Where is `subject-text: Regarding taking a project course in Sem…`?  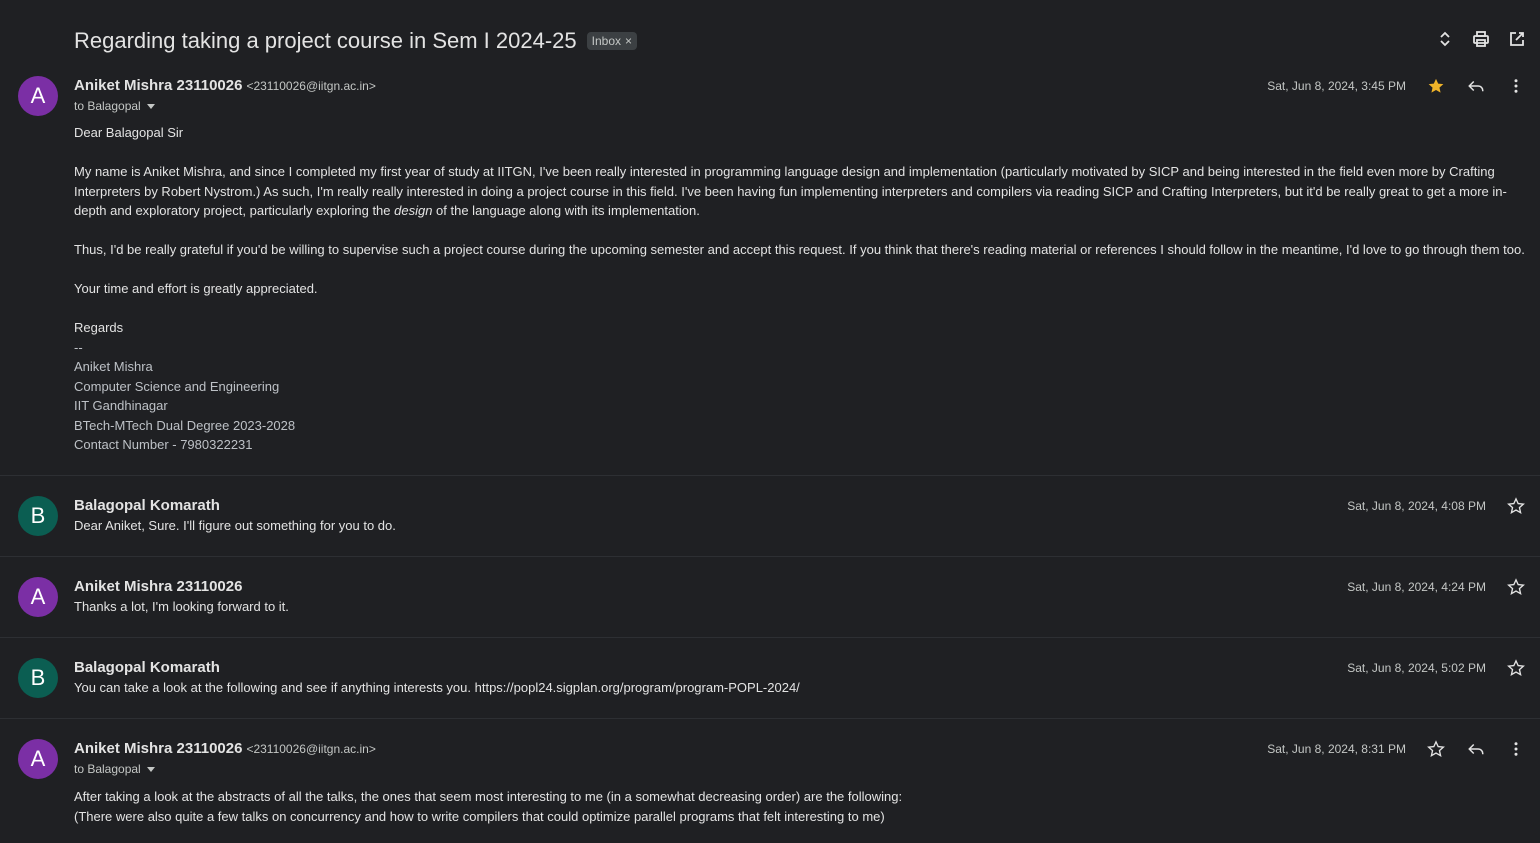 subject-text: Regarding taking a project course in Sem… is located at coordinates (325, 40).